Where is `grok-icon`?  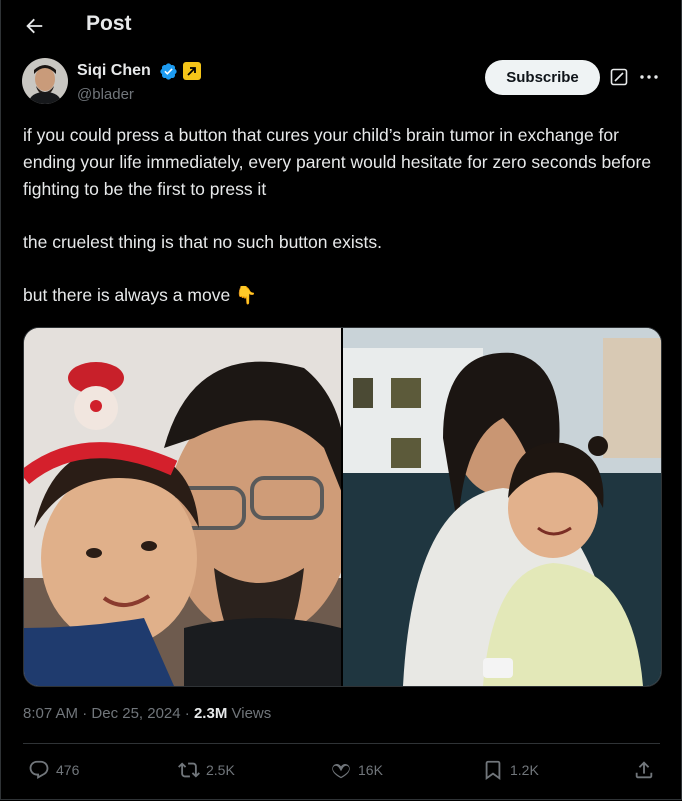 grok-icon is located at coordinates (619, 77).